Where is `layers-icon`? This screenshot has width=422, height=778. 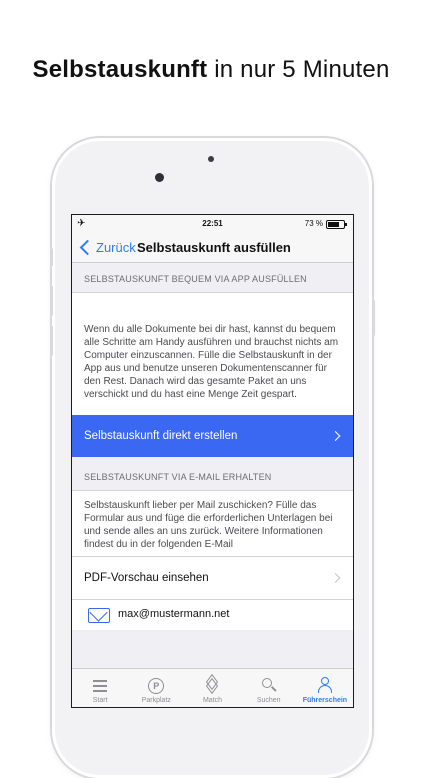
layers-icon is located at coordinates (213, 684).